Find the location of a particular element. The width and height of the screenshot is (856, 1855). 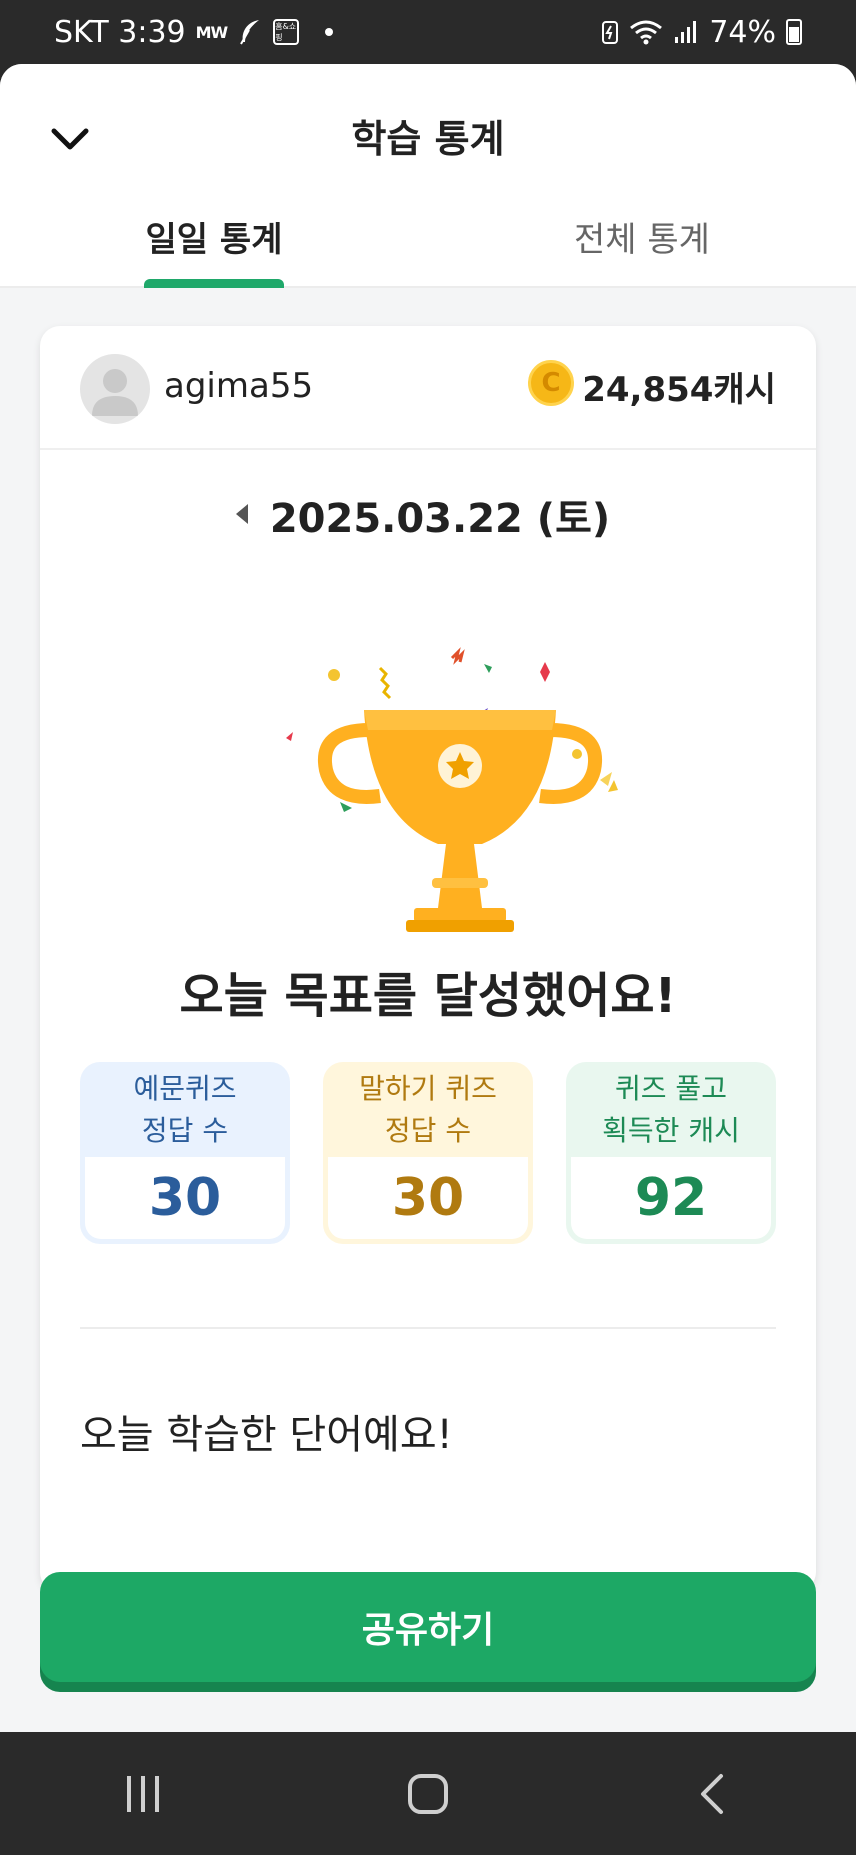

carrier-time: SKT 3:39 is located at coordinates (120, 32).